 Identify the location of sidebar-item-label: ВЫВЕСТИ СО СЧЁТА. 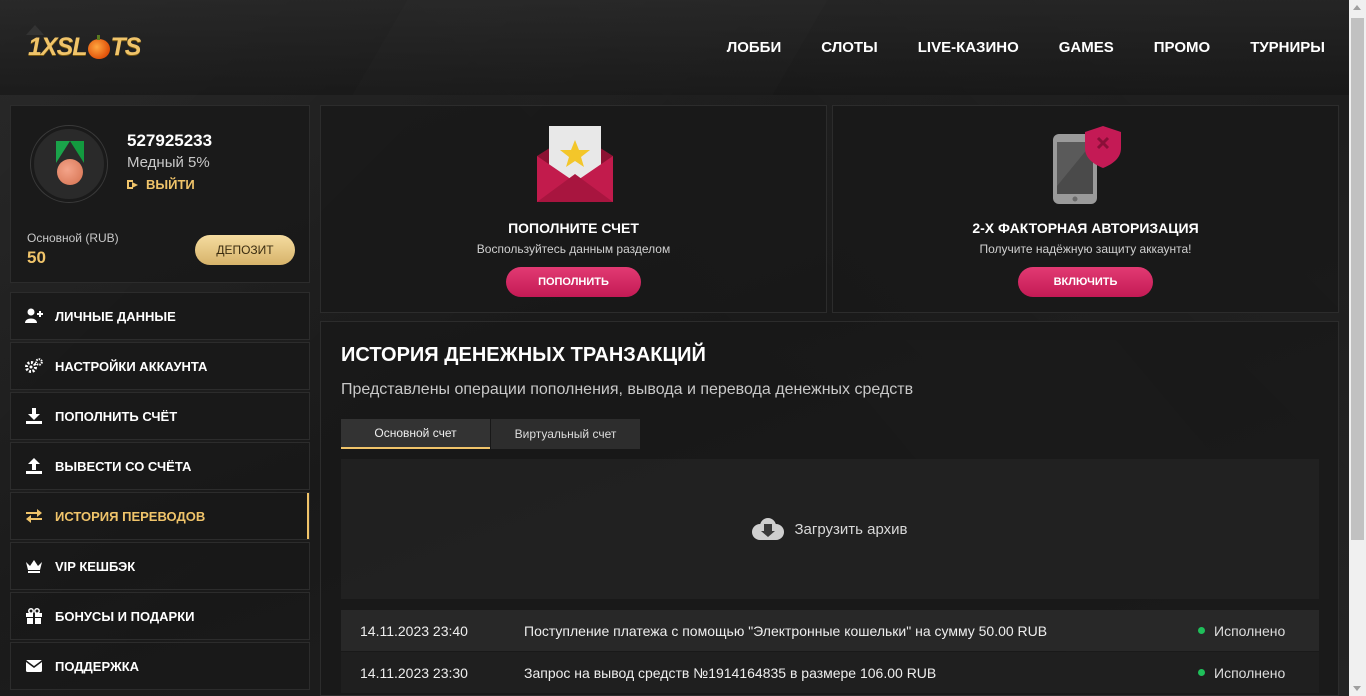
(123, 466).